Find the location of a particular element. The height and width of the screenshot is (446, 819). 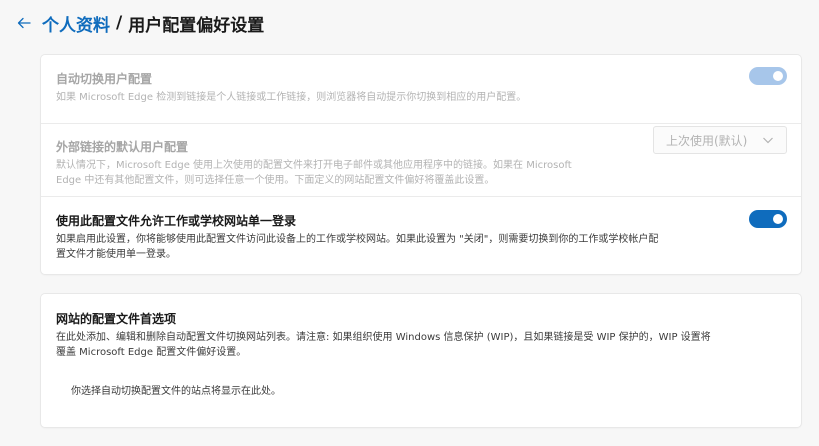

auto-switch-title: 自动切换用户配置 is located at coordinates (104, 79).